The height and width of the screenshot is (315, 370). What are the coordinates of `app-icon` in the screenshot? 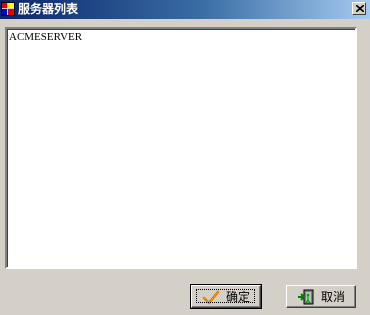 It's located at (8, 9).